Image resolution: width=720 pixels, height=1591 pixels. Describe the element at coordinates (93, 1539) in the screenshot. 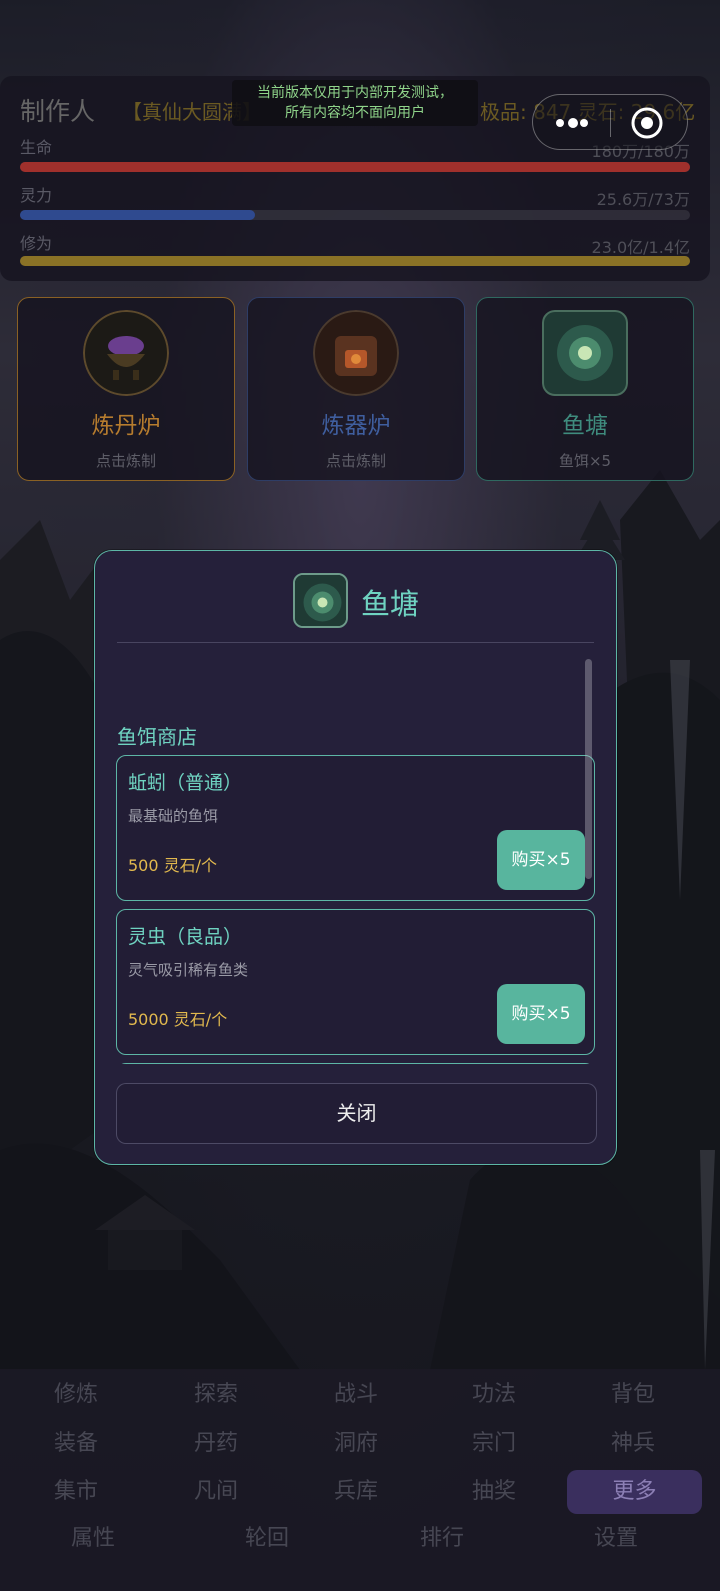

I see `nav-attributes: 属性` at that location.